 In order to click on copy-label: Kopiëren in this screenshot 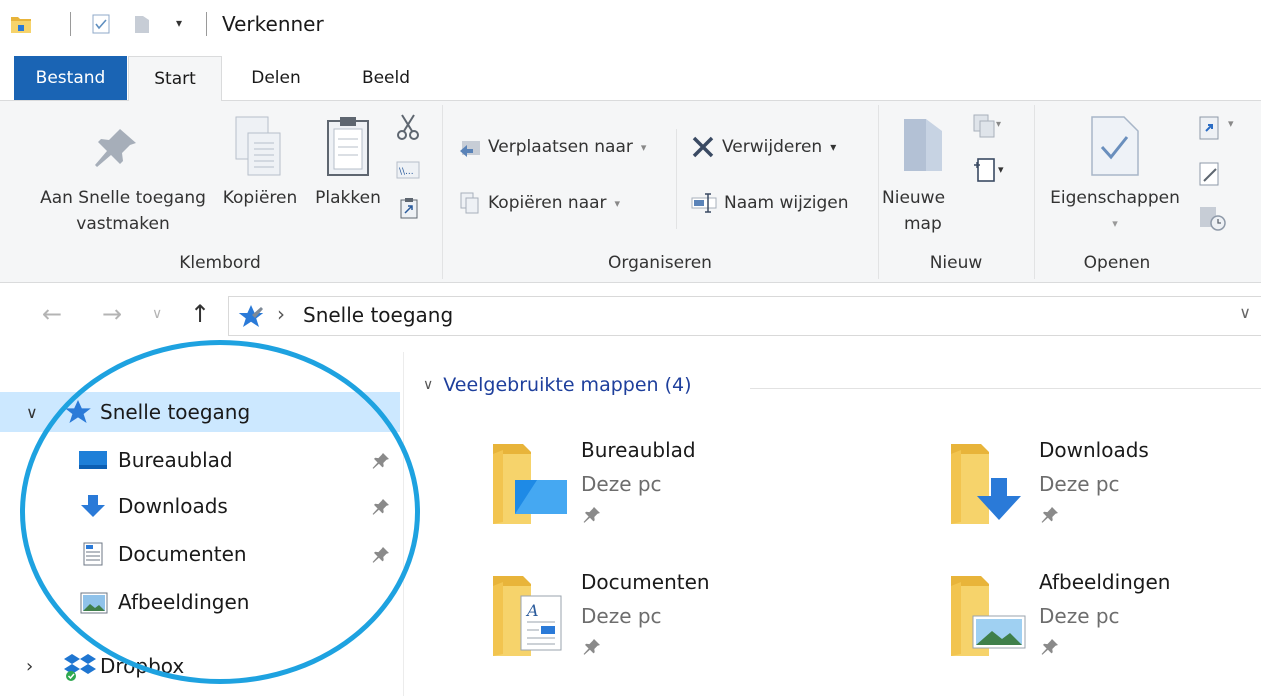, I will do `click(260, 198)`.